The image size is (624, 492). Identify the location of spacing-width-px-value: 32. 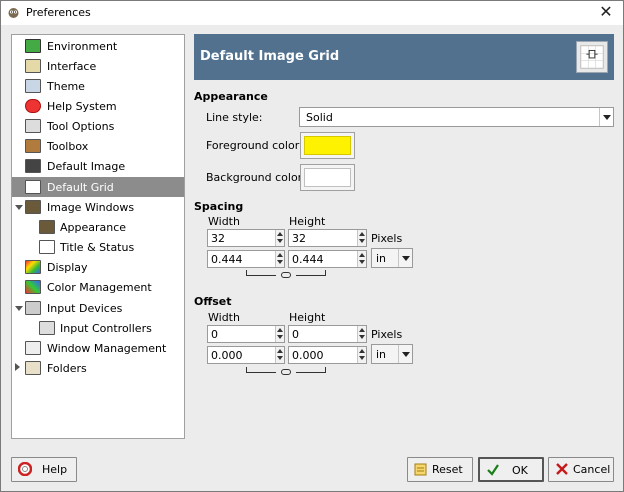
(218, 238).